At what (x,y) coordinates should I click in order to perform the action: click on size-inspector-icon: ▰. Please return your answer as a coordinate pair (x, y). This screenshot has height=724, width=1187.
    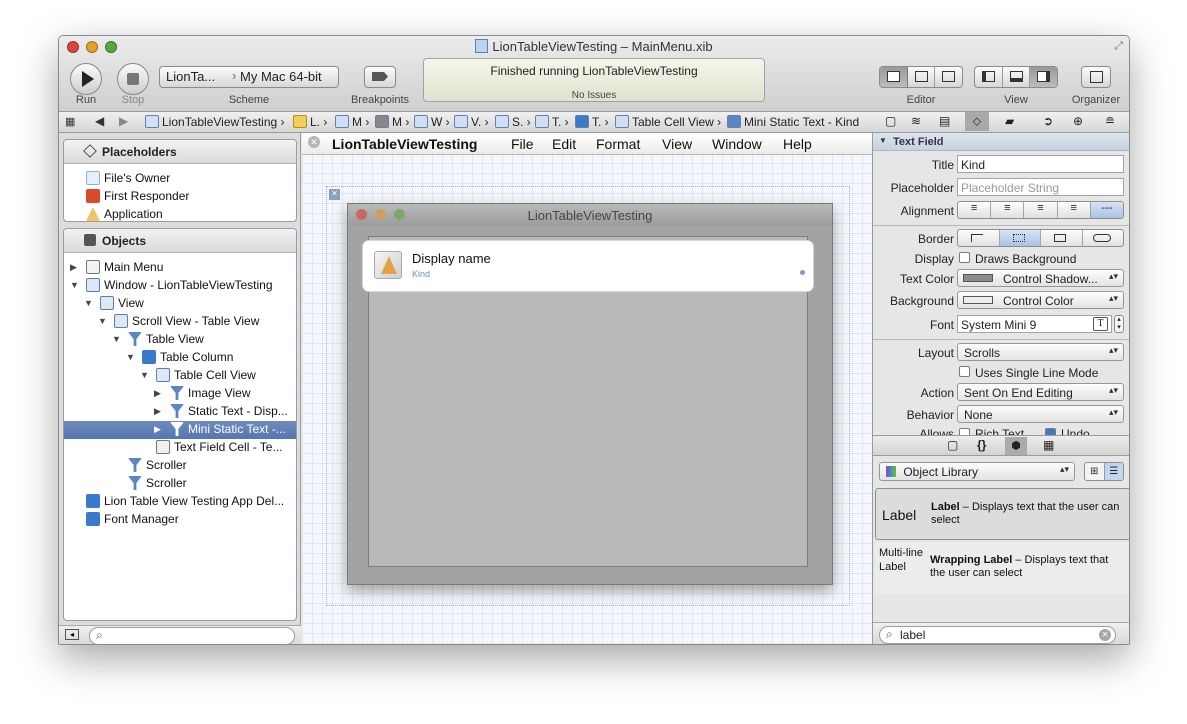
    Looking at the image, I should click on (1009, 121).